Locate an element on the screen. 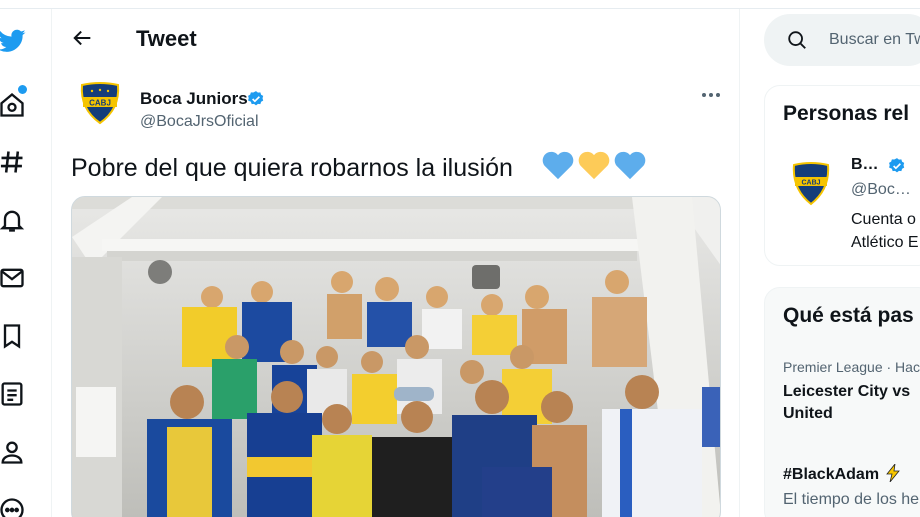  author-name: Boca Juniors is located at coordinates (194, 99).